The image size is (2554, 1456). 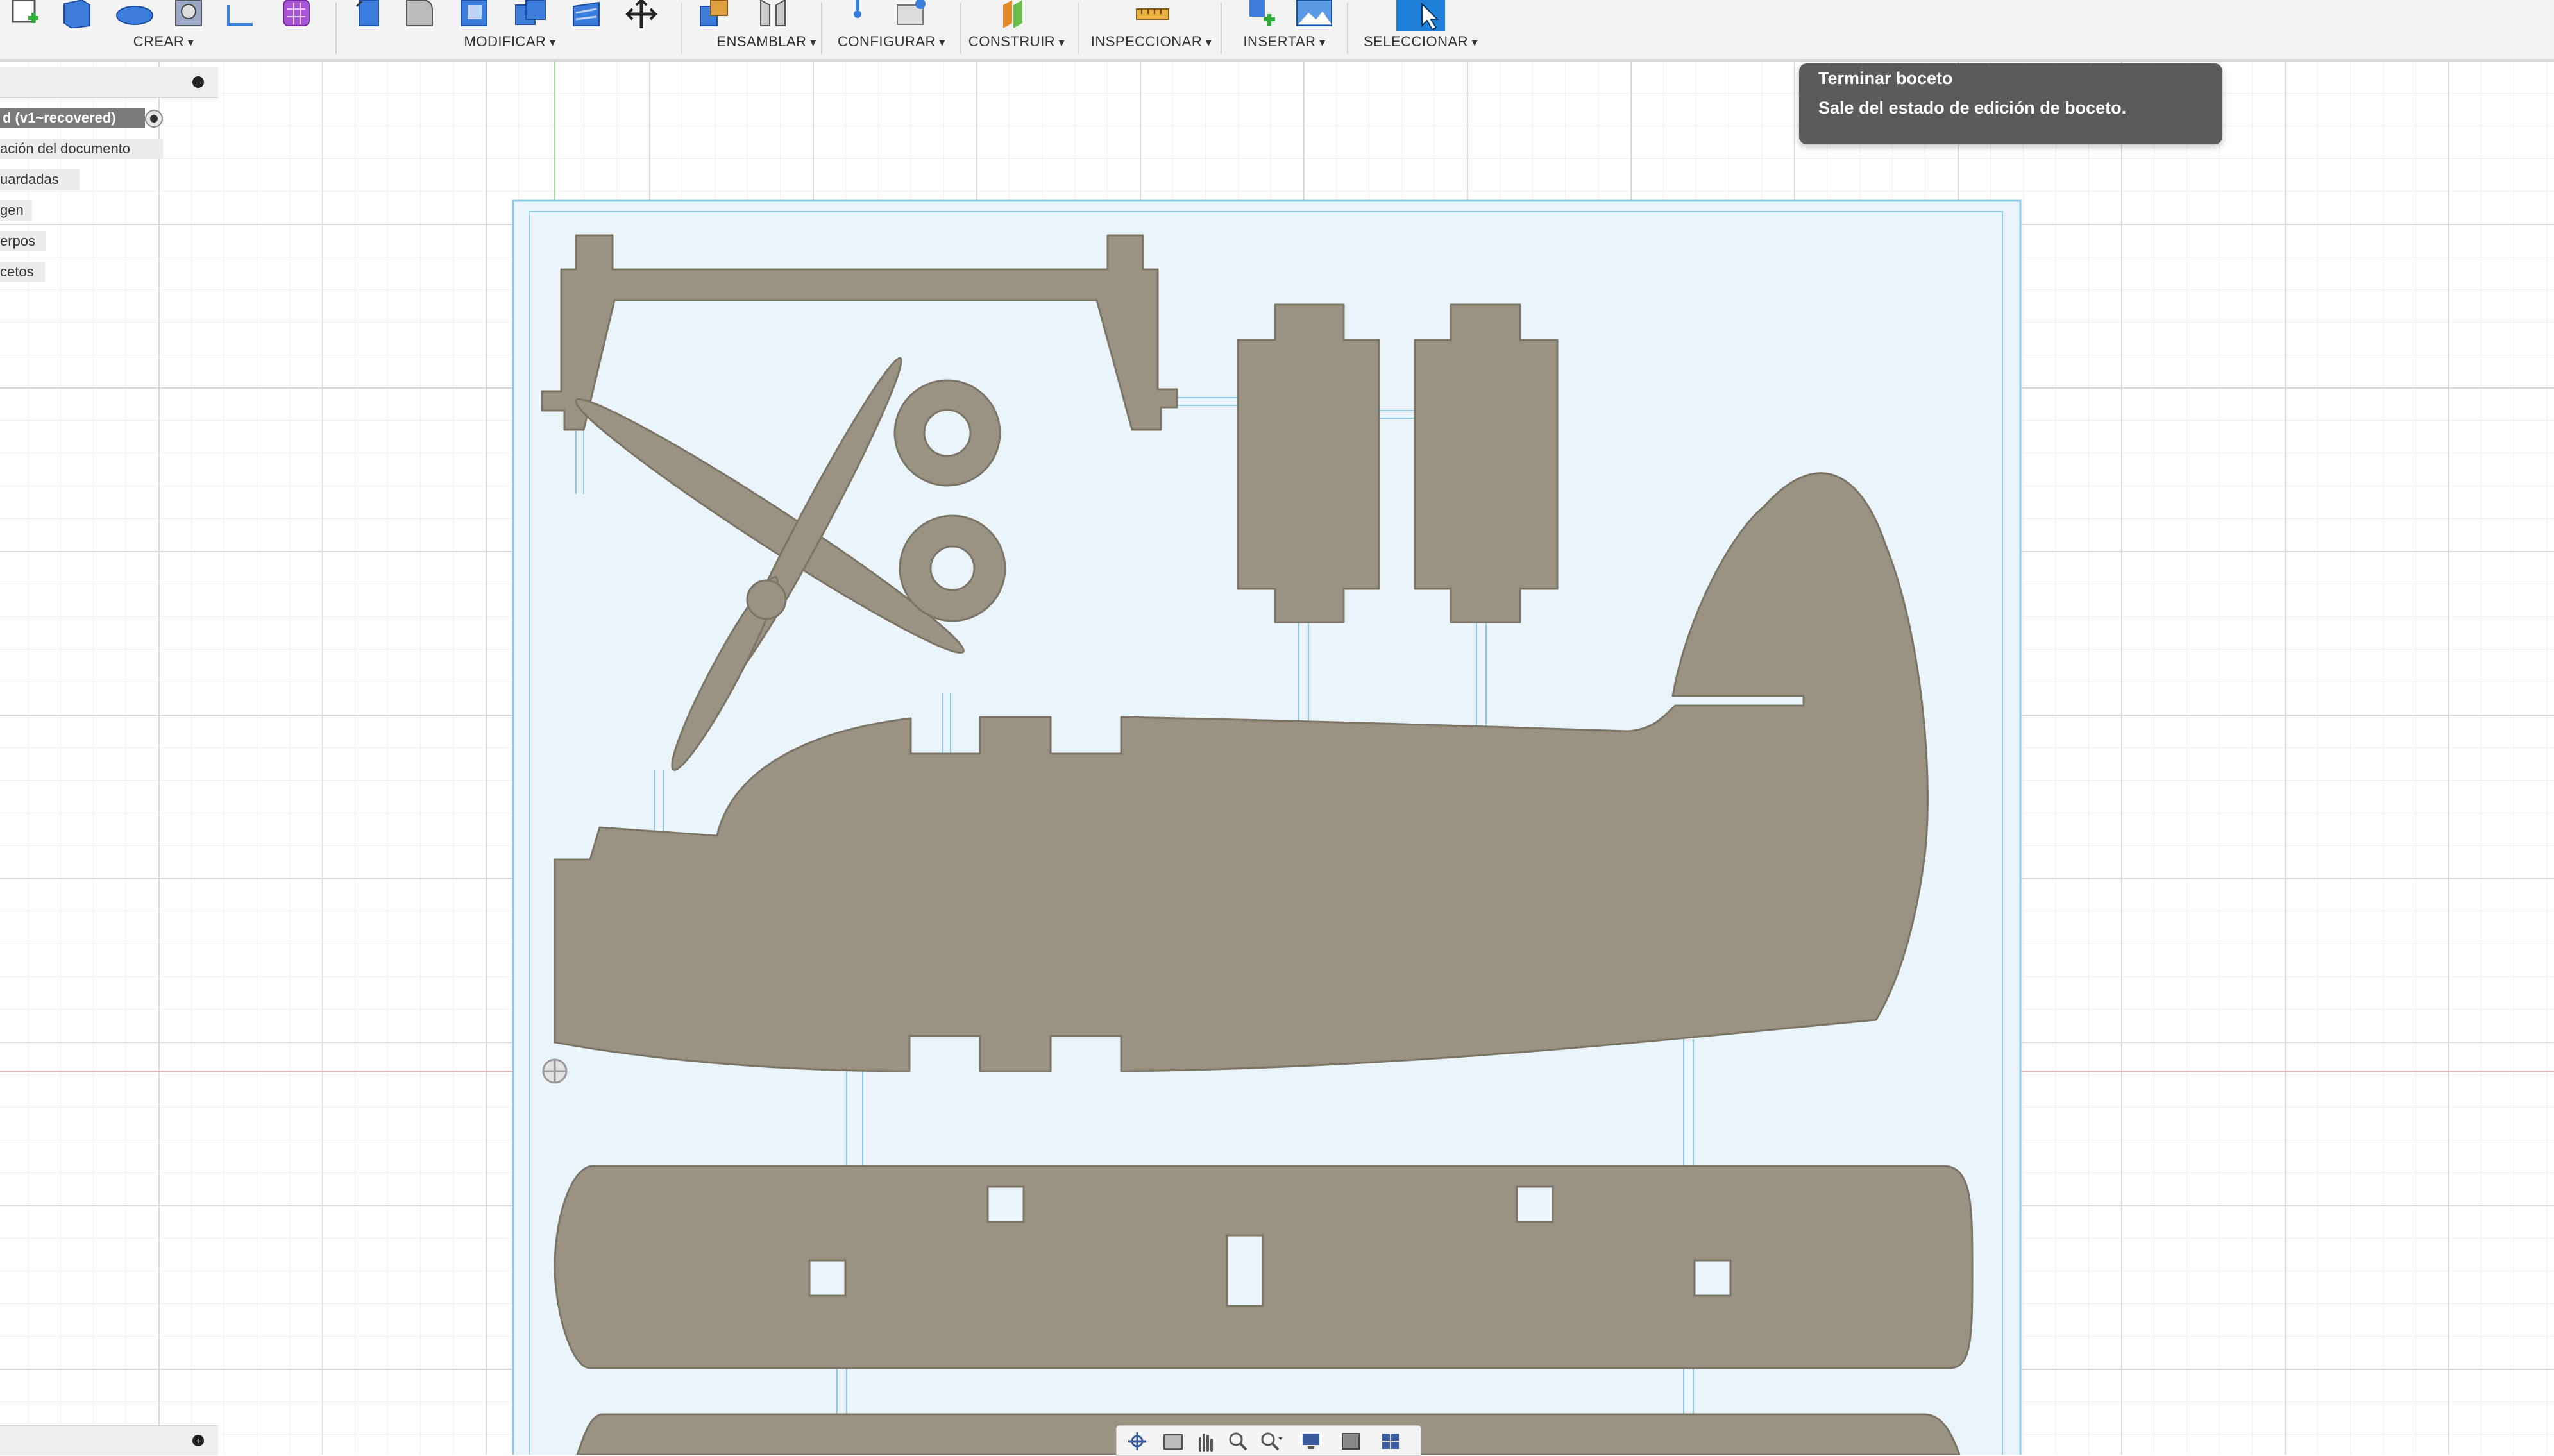 What do you see at coordinates (198, 82) in the screenshot?
I see `collapse-panel-icon: –` at bounding box center [198, 82].